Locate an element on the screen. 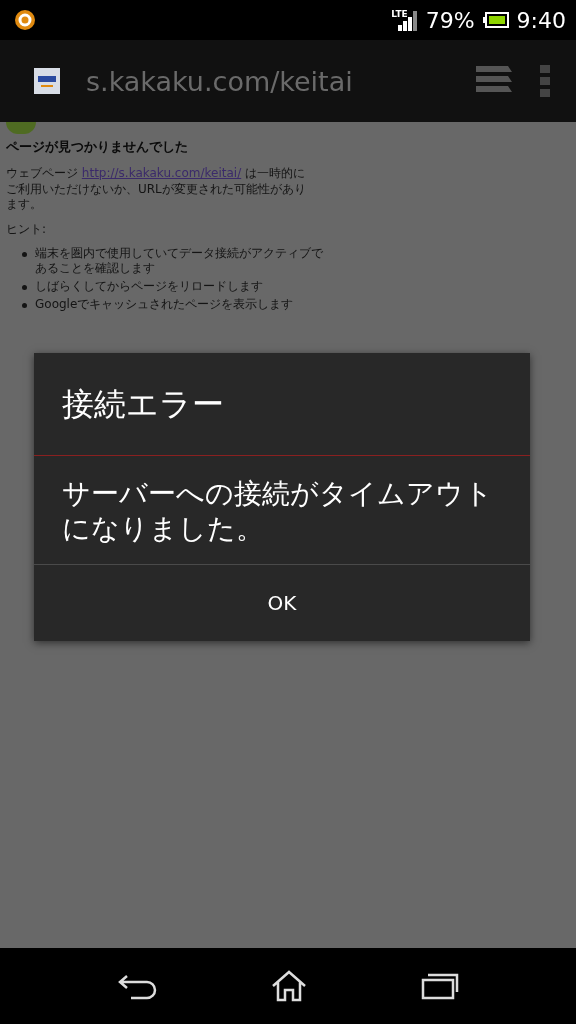  battery-icon is located at coordinates (495, 20).